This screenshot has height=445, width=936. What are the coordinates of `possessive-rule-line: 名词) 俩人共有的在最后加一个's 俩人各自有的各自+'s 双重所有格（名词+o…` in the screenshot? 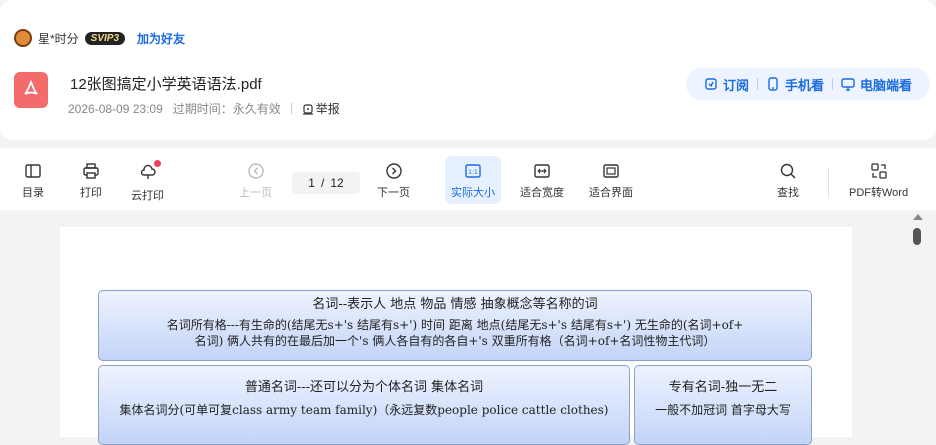 It's located at (455, 341).